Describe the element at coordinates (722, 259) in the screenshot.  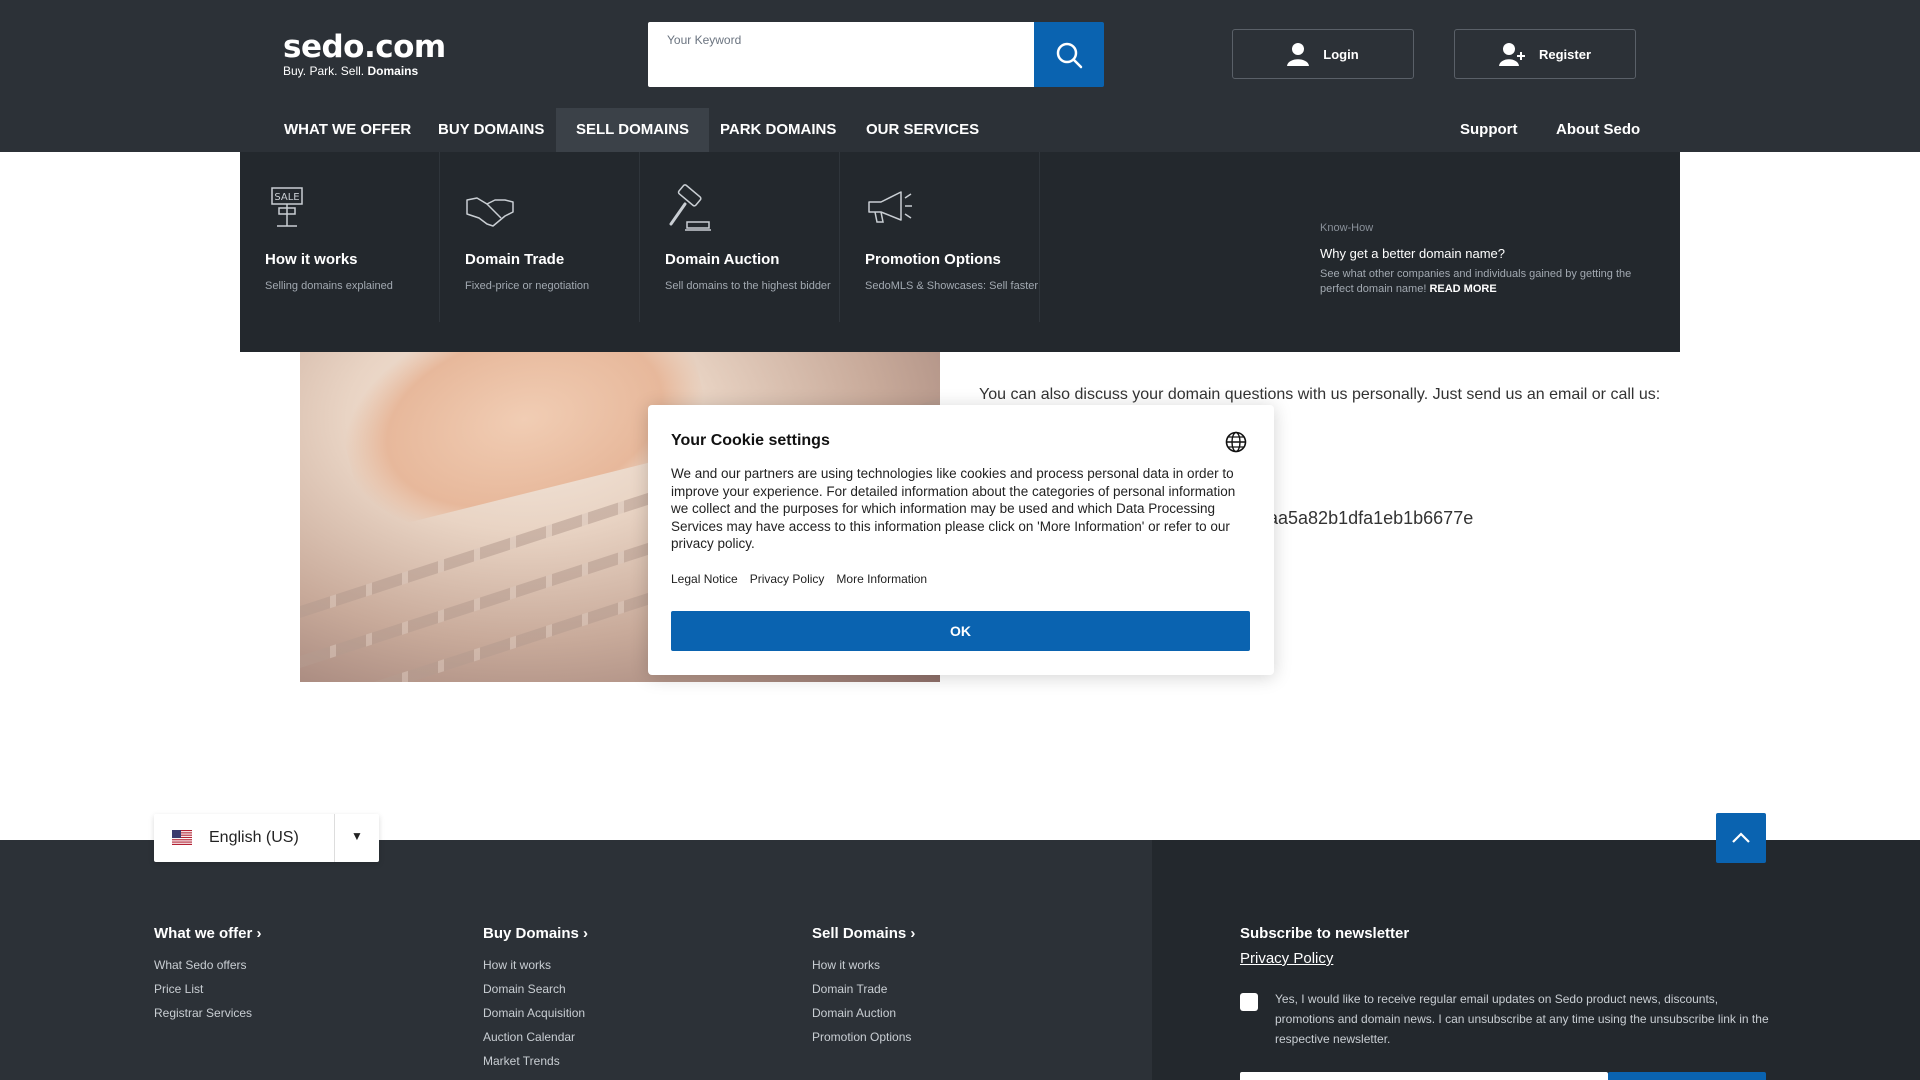
I see `dropdown-item-title: Domain Auction` at that location.